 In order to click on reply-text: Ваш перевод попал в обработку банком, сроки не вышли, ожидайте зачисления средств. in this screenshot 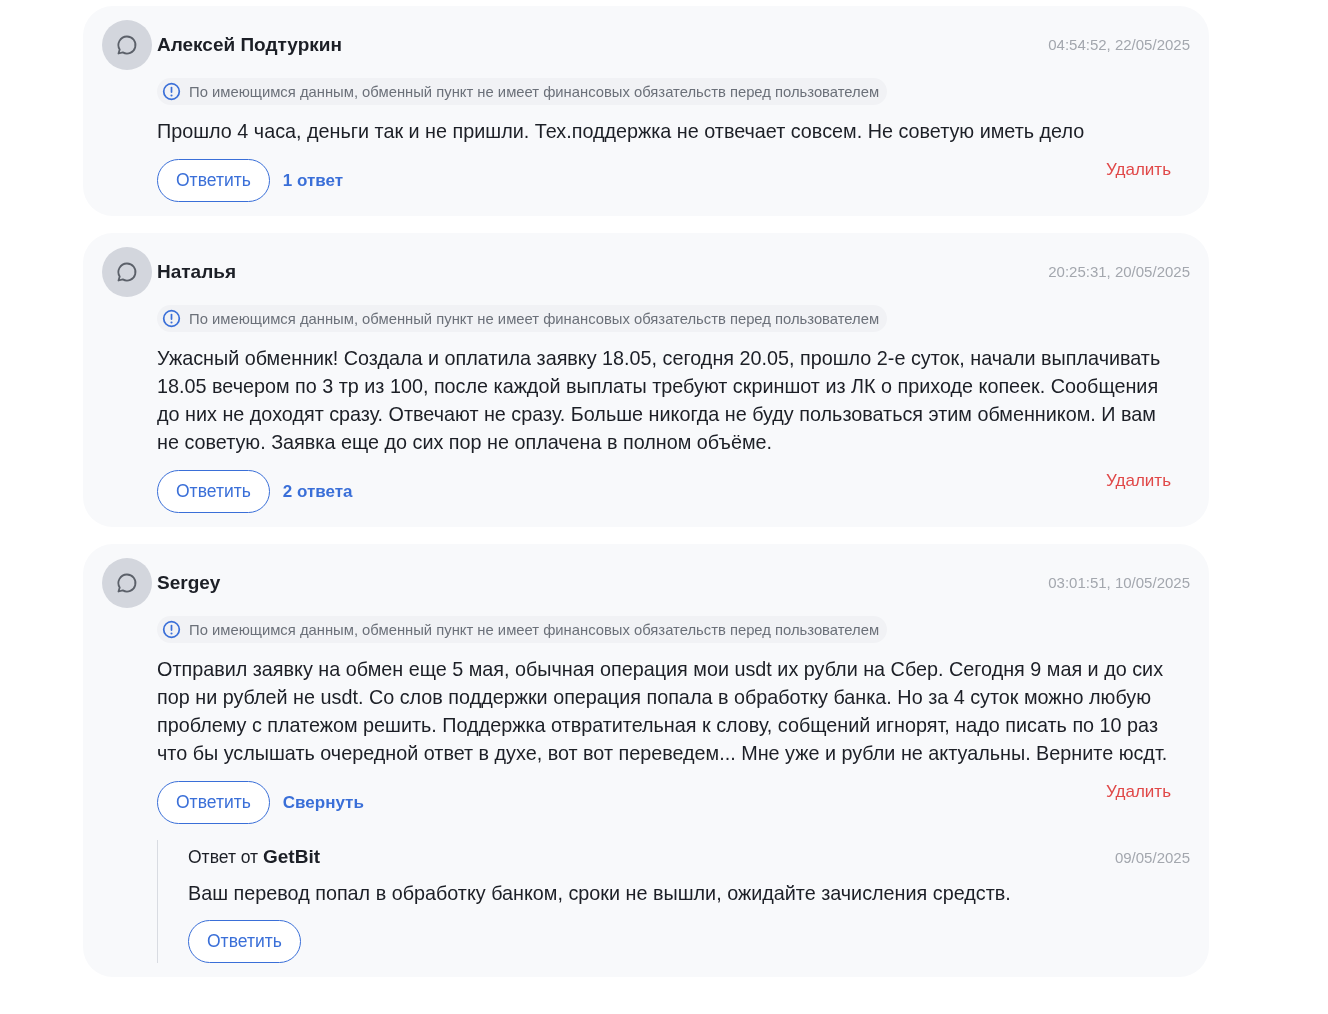, I will do `click(600, 893)`.